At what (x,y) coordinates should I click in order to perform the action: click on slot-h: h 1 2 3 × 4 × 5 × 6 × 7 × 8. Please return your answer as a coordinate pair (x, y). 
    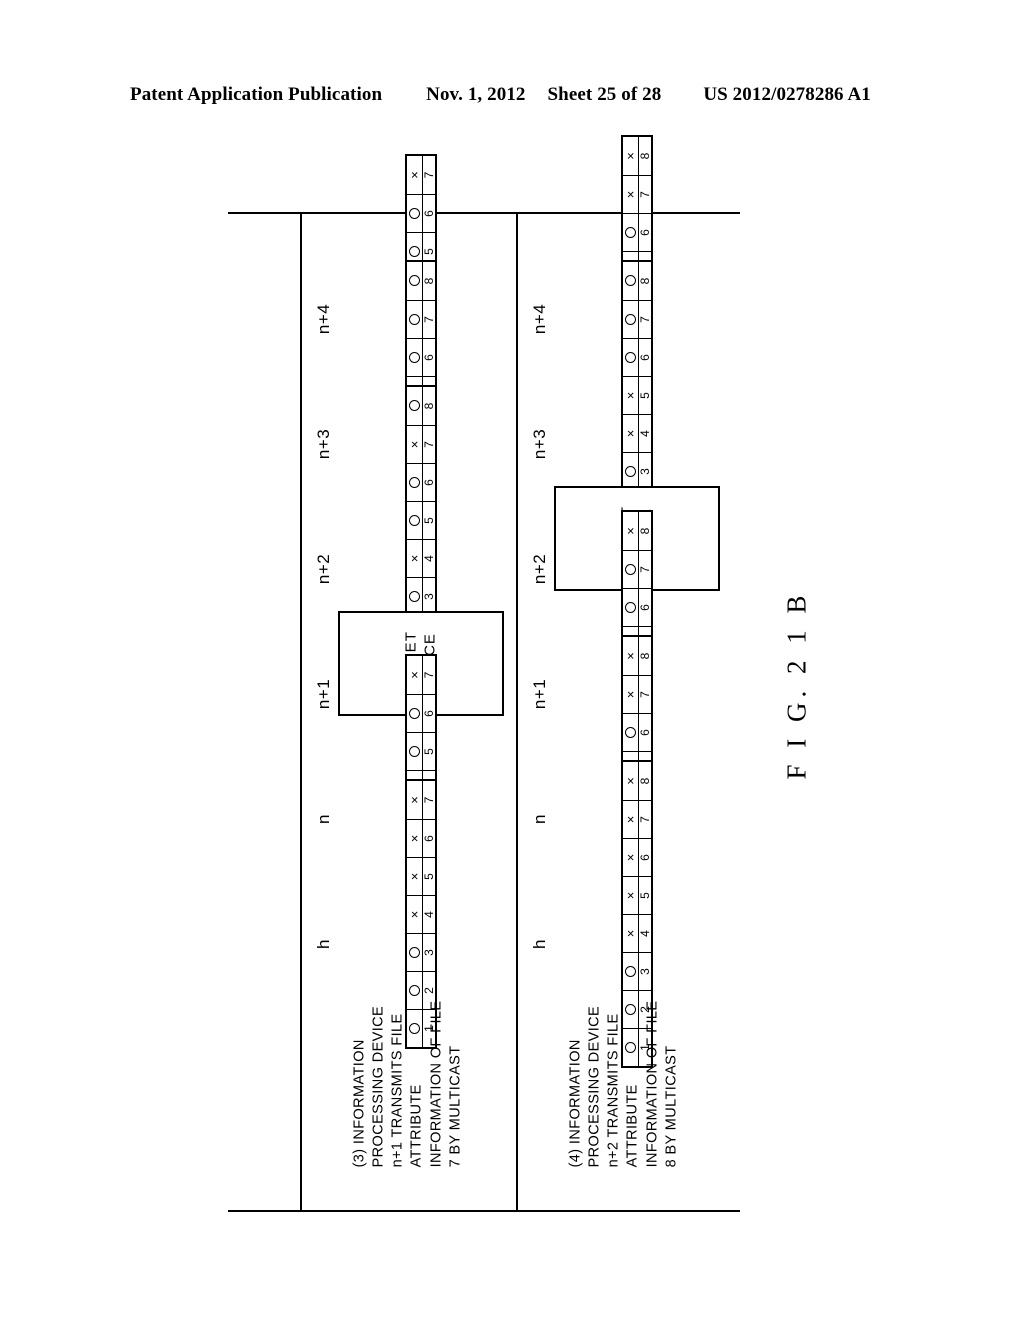
    Looking at the image, I should click on (626, 914).